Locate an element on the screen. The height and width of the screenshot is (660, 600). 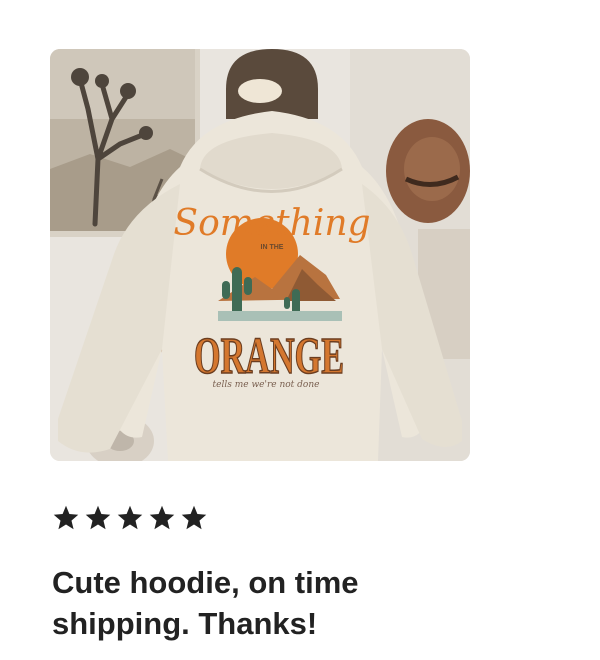
star-rating is located at coordinates (130, 519).